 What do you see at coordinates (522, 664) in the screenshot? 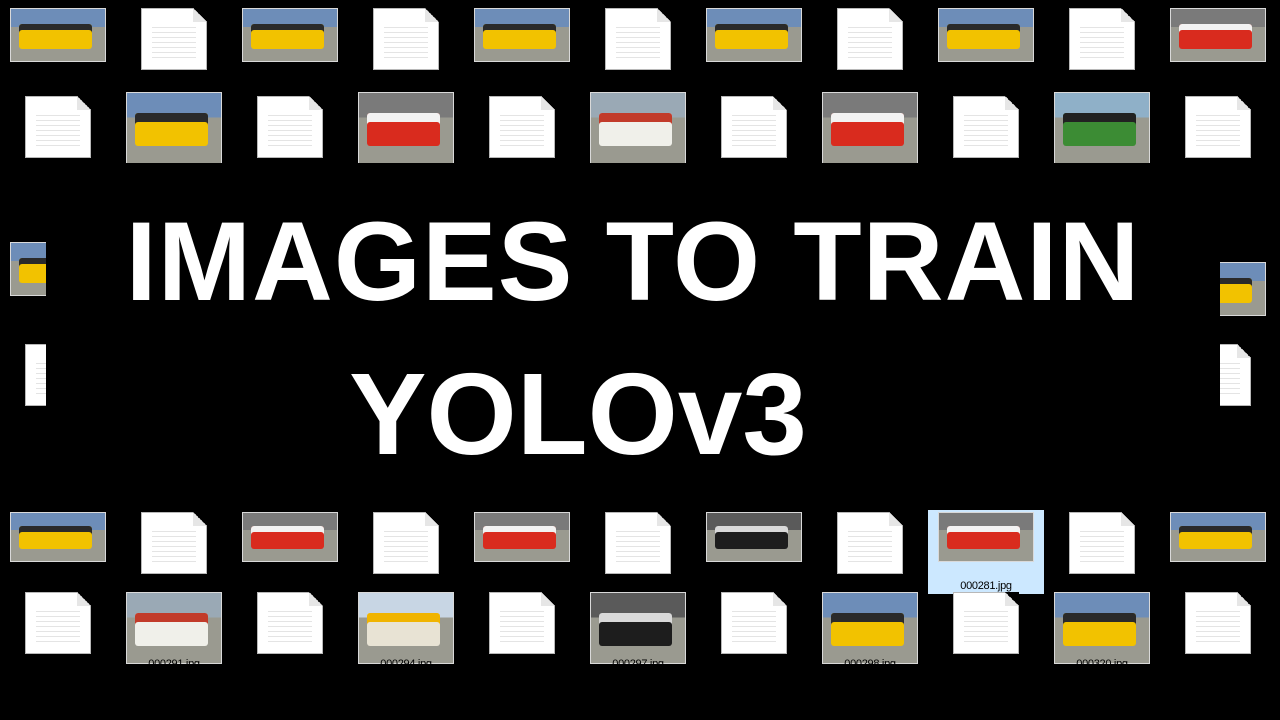
I see `file-name-label: 000294.txt` at bounding box center [522, 664].